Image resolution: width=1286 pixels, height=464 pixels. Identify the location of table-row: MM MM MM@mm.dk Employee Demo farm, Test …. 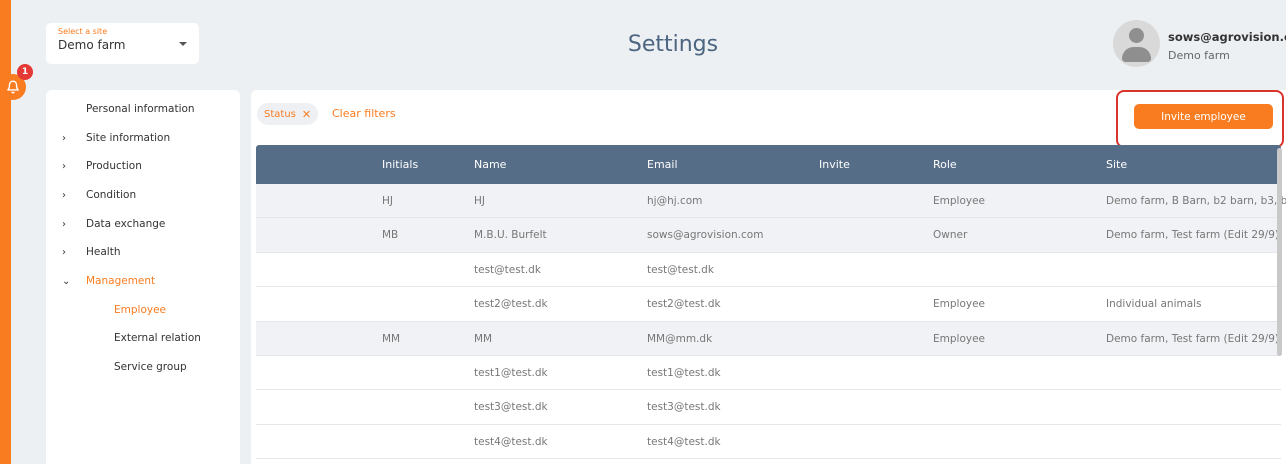
(768, 338).